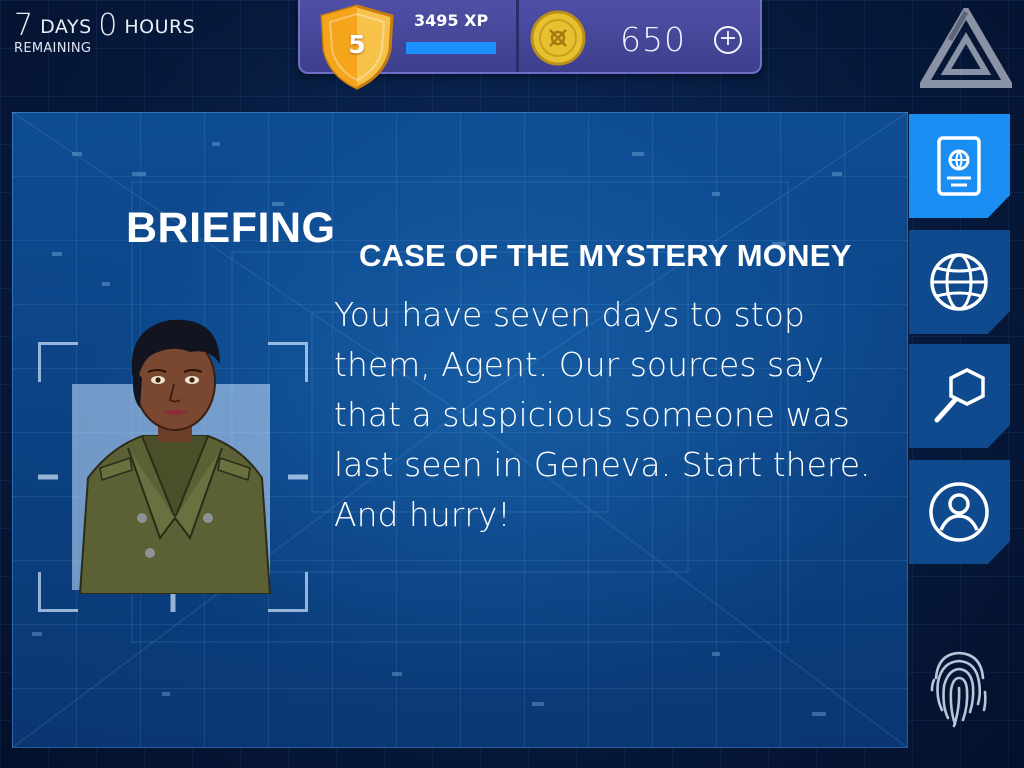  What do you see at coordinates (66, 27) in the screenshot?
I see `days-label: DAYS` at bounding box center [66, 27].